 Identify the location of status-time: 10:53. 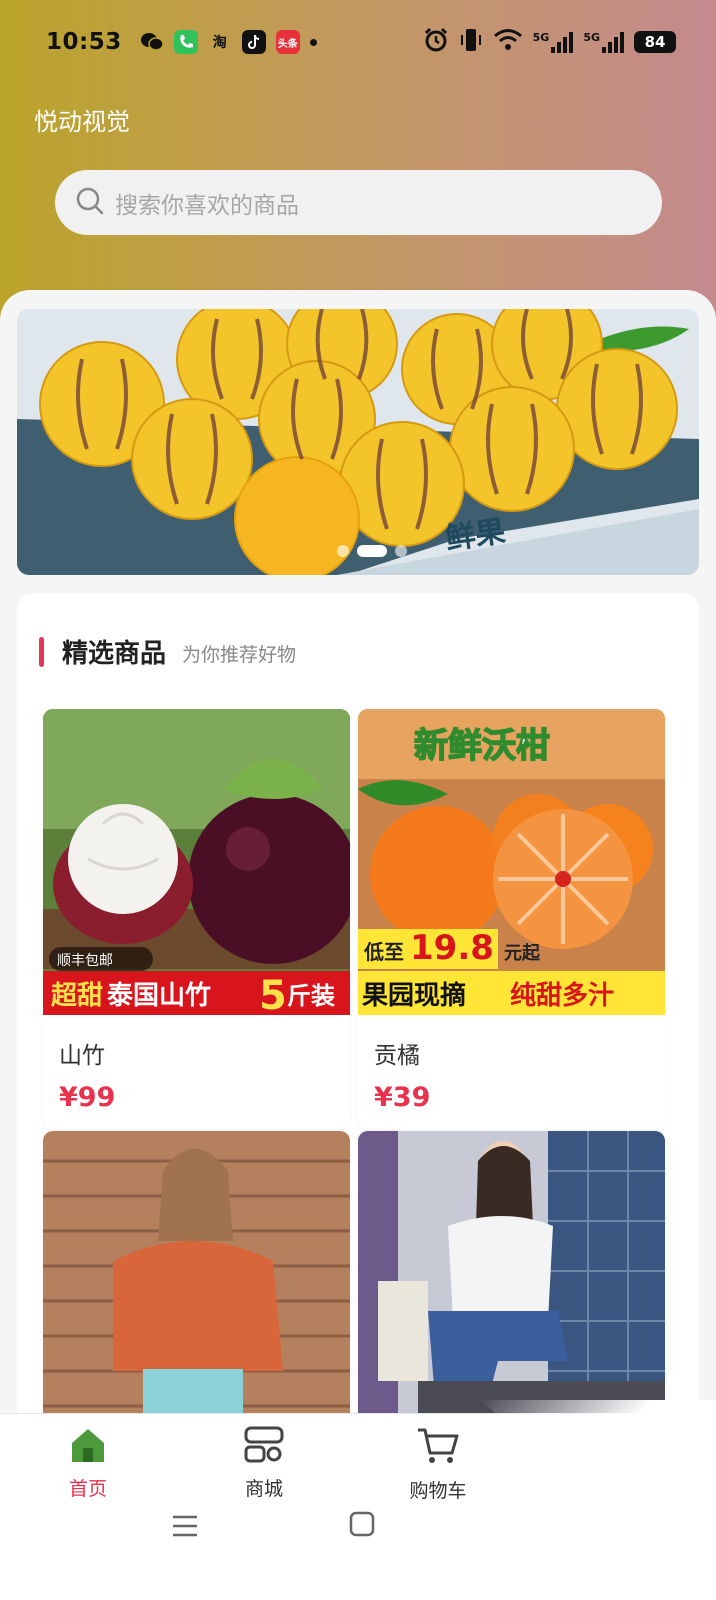
(84, 42).